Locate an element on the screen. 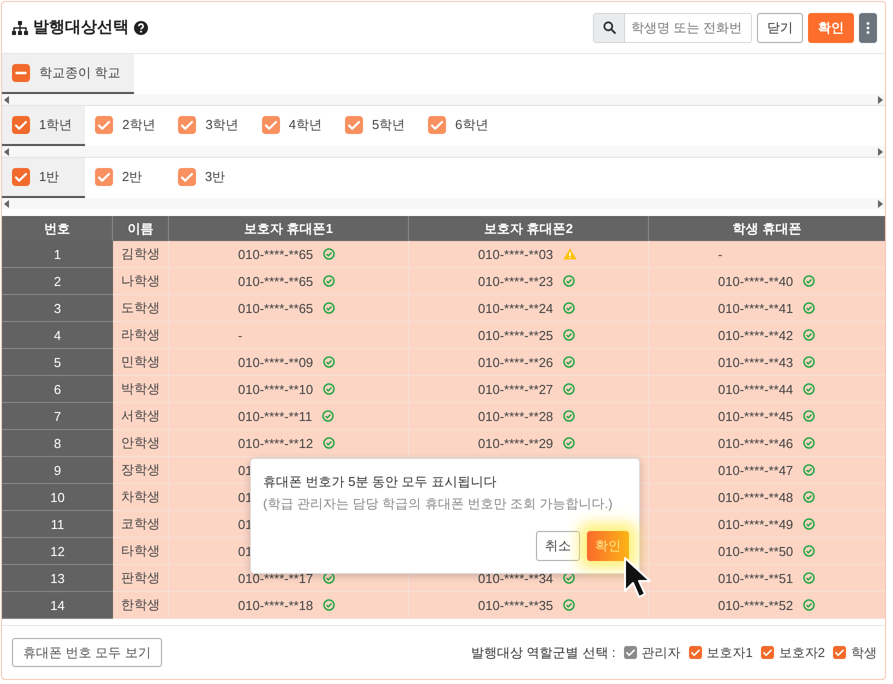 Image resolution: width=893 pixels, height=684 pixels. more-button is located at coordinates (868, 27).